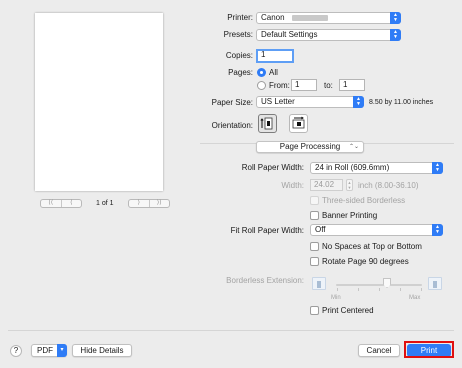 The image size is (462, 368). Describe the element at coordinates (273, 72) in the screenshot. I see `pages-all-label: All` at that location.